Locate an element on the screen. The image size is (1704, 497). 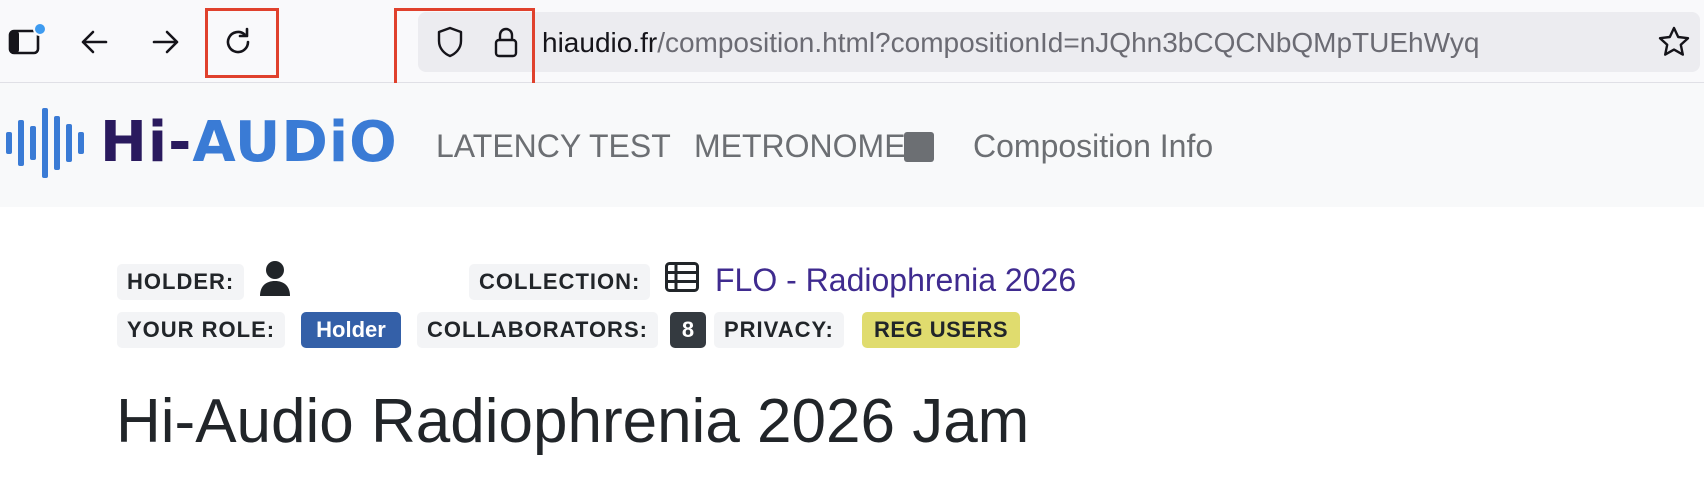
privacy-badge: REG USERS is located at coordinates (941, 330).